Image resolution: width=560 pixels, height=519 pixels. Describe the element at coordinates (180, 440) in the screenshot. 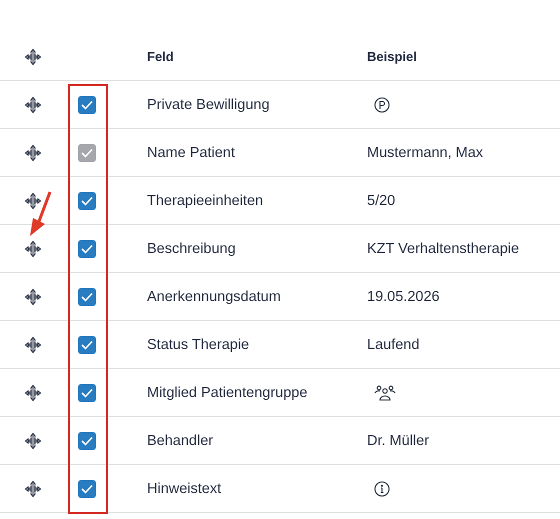

I see `field-name: Behandler` at that location.